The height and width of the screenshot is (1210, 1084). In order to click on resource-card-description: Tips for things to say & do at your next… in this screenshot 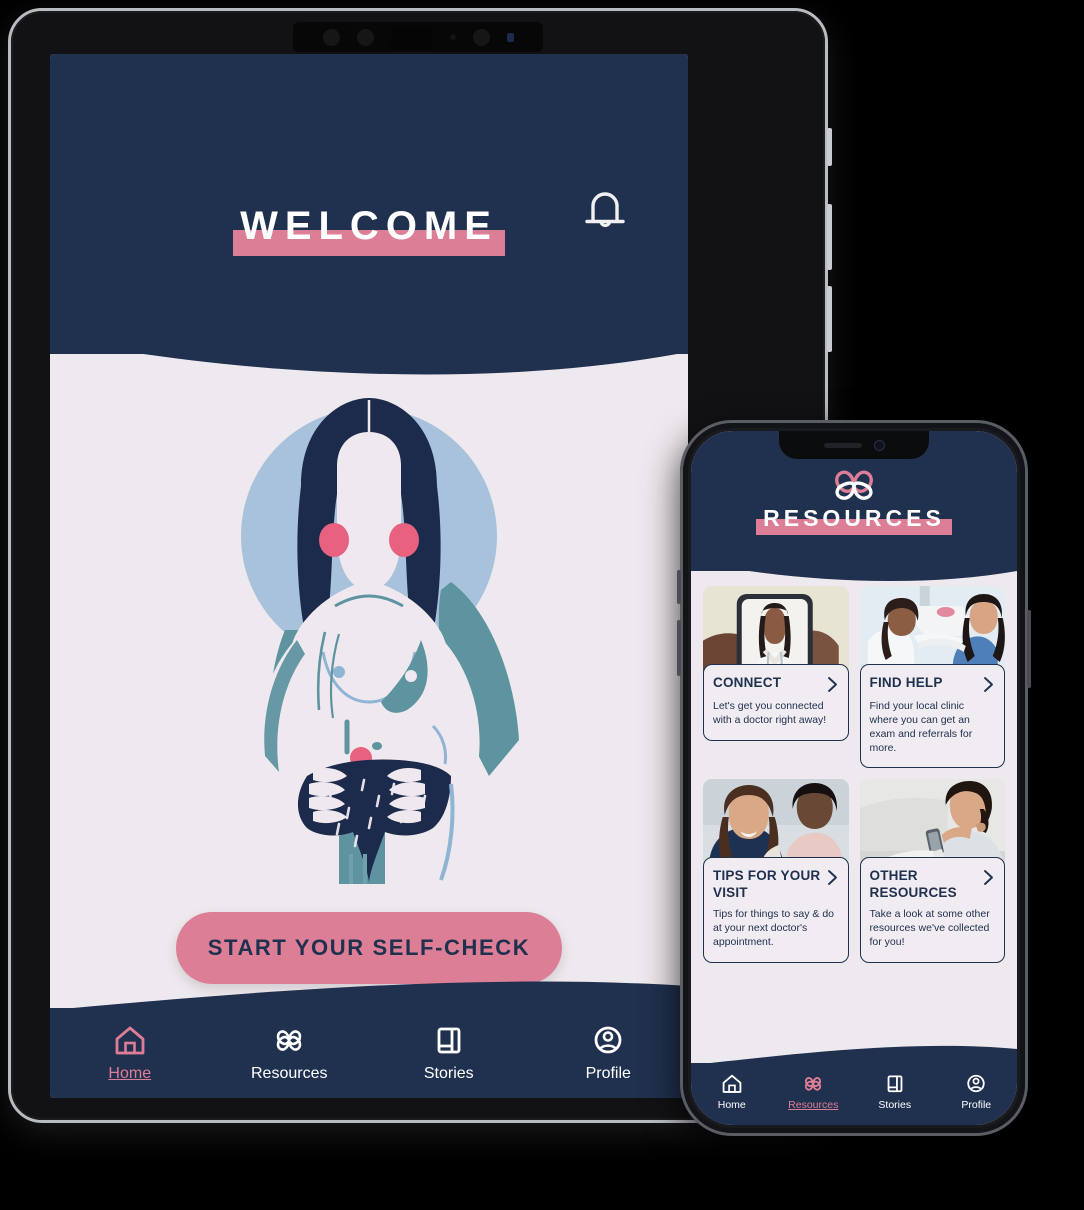, I will do `click(774, 928)`.